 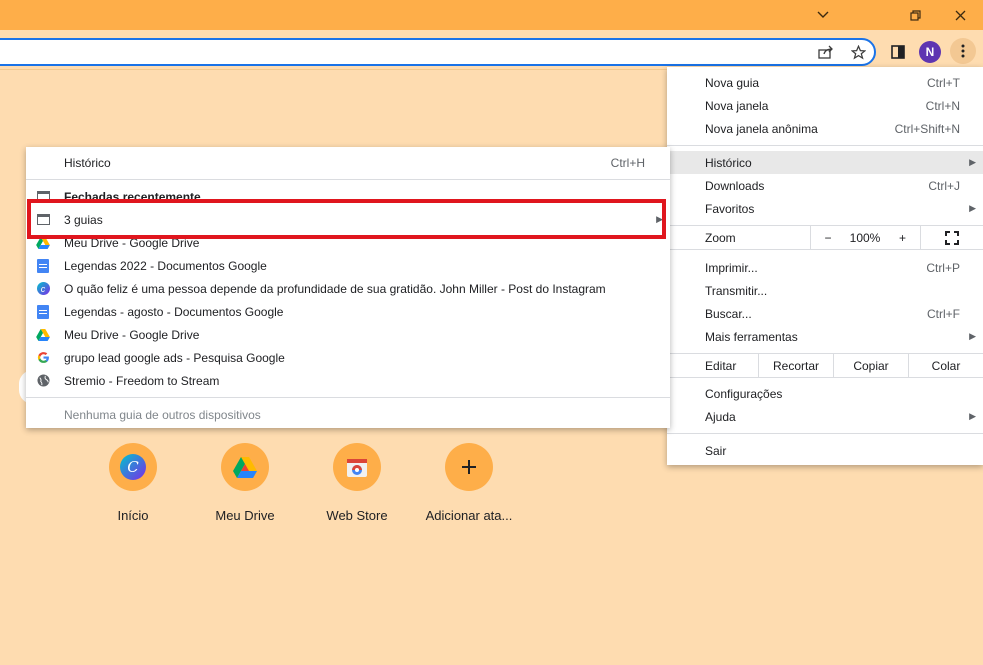 What do you see at coordinates (951, 237) in the screenshot?
I see `fullscreen-icon` at bounding box center [951, 237].